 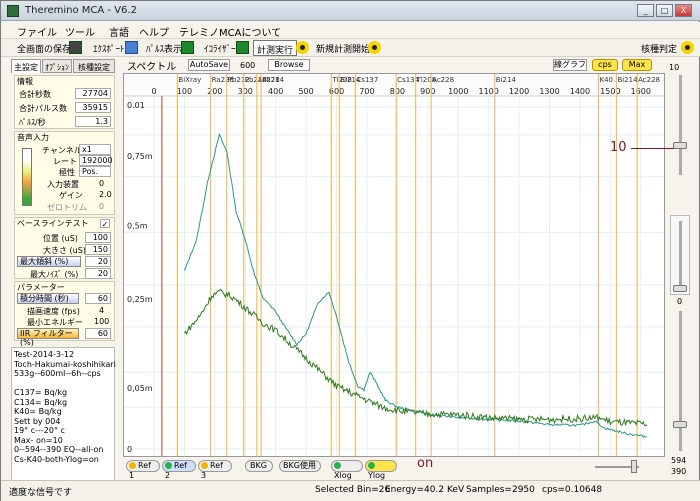 What do you see at coordinates (94, 66) in the screenshot?
I see `tab-nuclide-settings: 核種設定` at bounding box center [94, 66].